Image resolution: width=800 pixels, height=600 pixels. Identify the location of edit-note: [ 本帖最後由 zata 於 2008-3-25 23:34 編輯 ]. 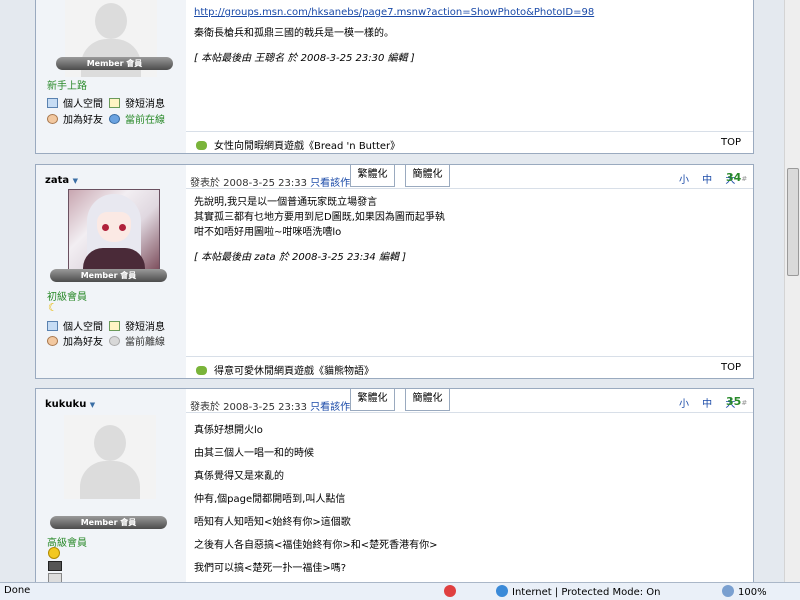
(300, 257).